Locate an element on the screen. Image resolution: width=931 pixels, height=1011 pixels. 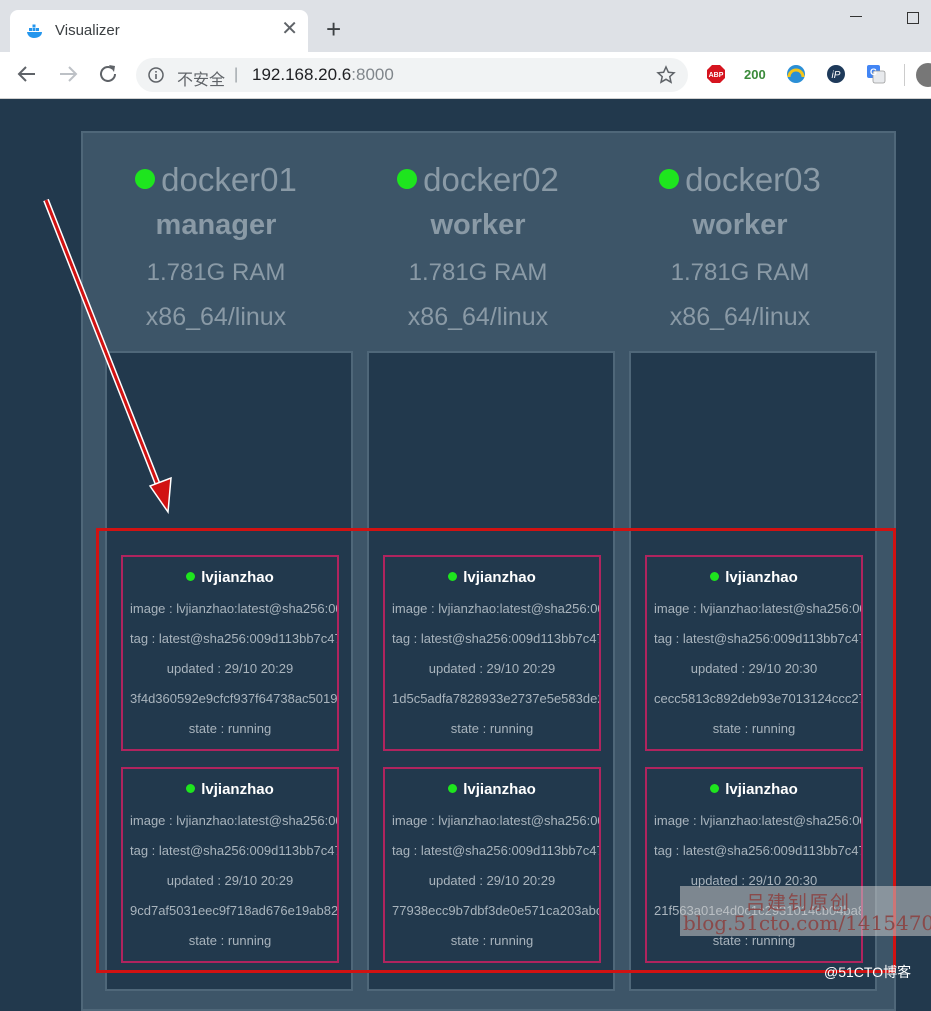
watermark-credit: @51CTO博客 is located at coordinates (868, 972).